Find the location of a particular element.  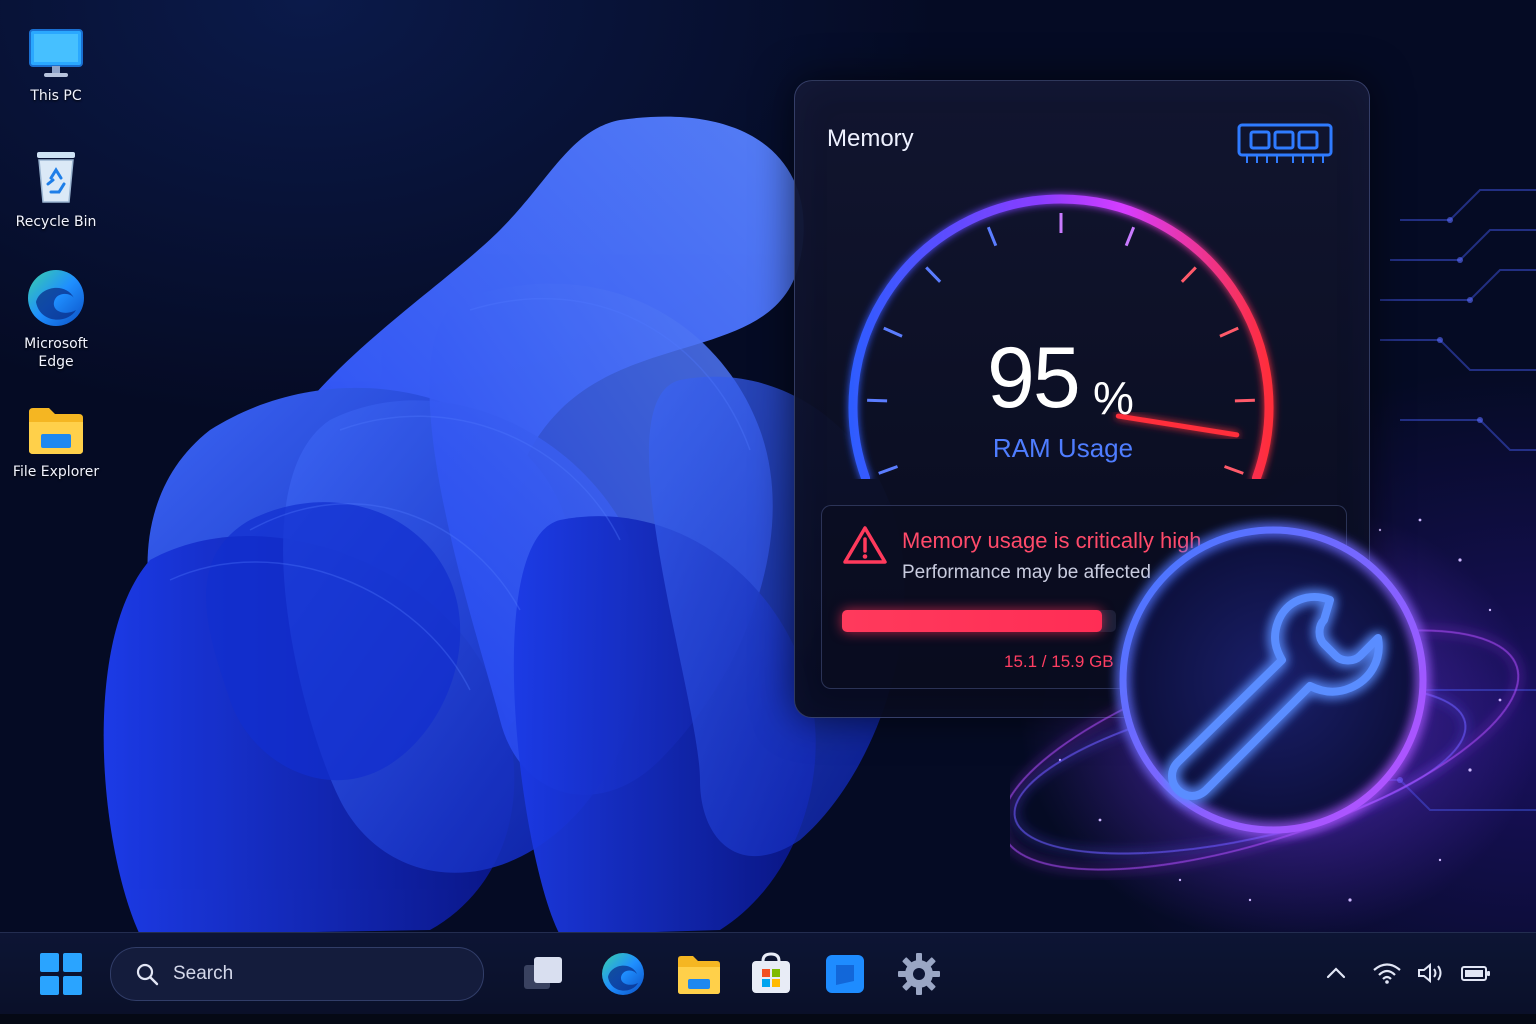

ram-percent-value: 95 is located at coordinates (1034, 378).